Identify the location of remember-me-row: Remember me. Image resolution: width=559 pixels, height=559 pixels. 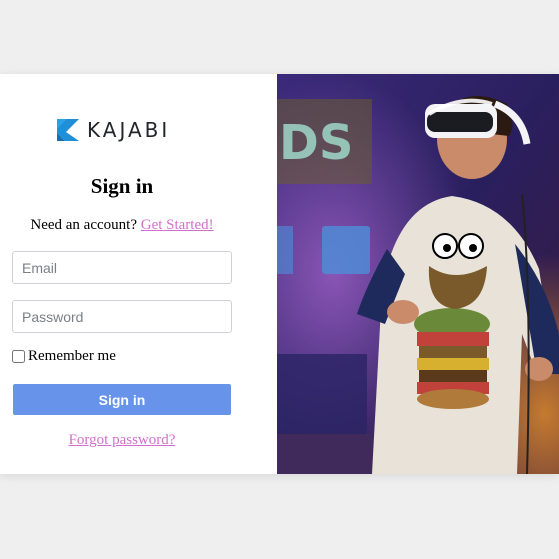
(64, 356).